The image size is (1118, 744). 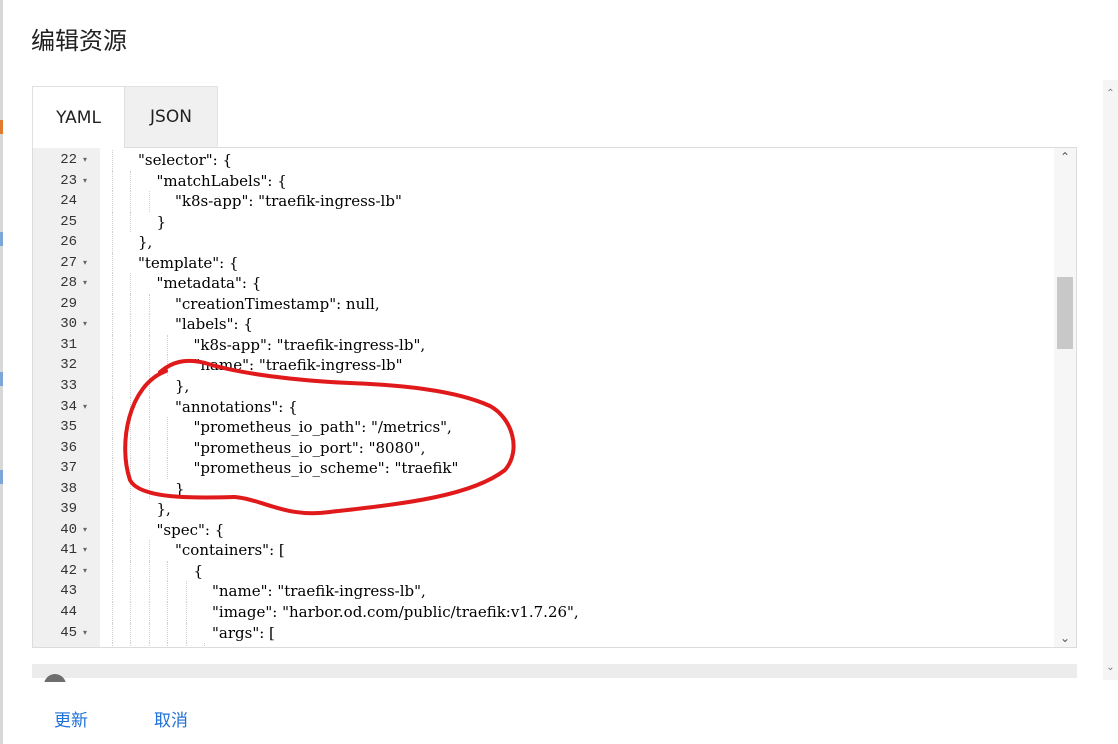 What do you see at coordinates (1, 379) in the screenshot?
I see `edge-marker` at bounding box center [1, 379].